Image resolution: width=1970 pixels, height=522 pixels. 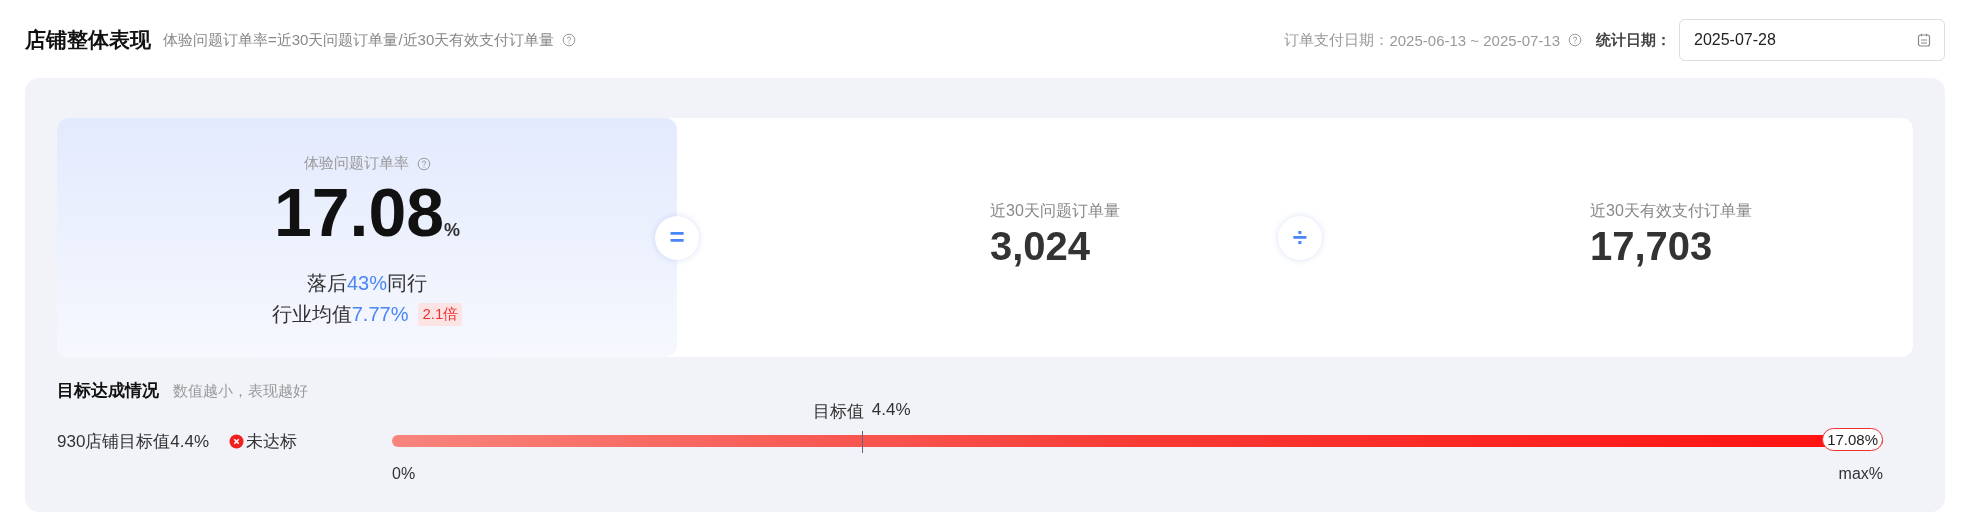 What do you see at coordinates (311, 314) in the screenshot?
I see `industry-label: 行业均值` at bounding box center [311, 314].